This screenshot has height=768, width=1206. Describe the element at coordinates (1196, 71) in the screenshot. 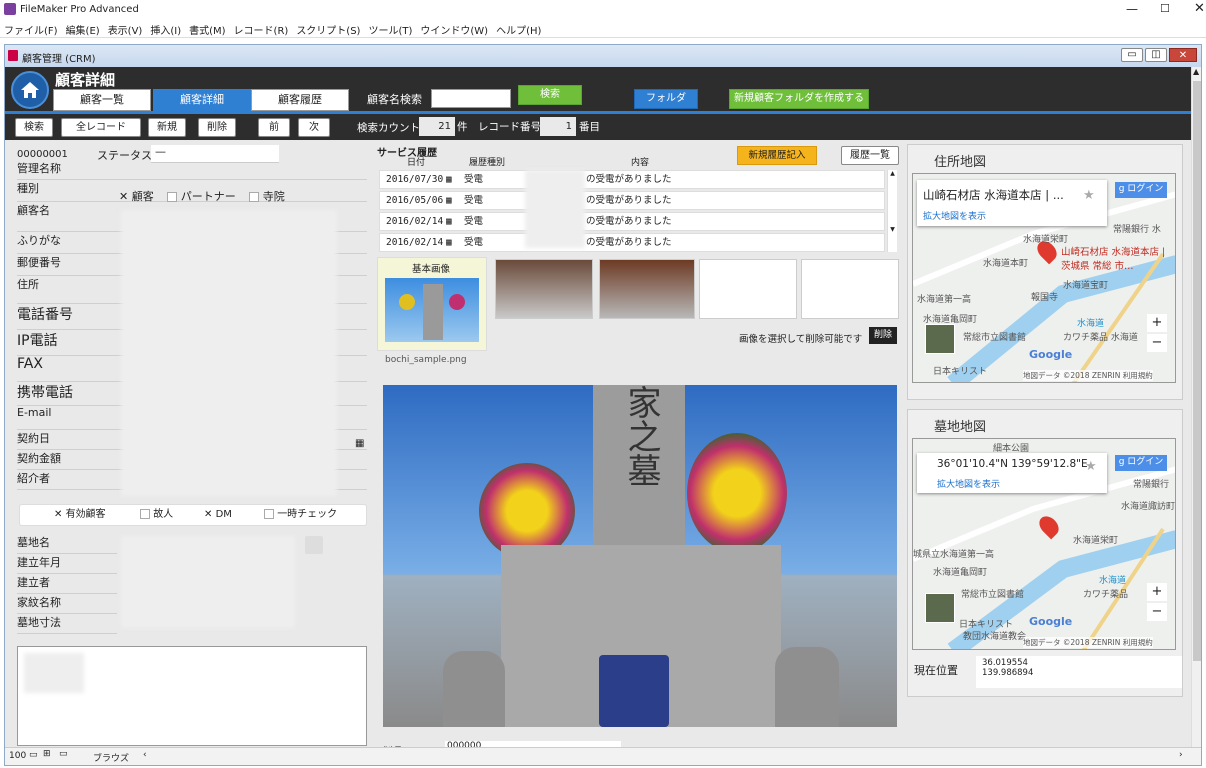

I see `scroll-up-icon: ▲` at that location.